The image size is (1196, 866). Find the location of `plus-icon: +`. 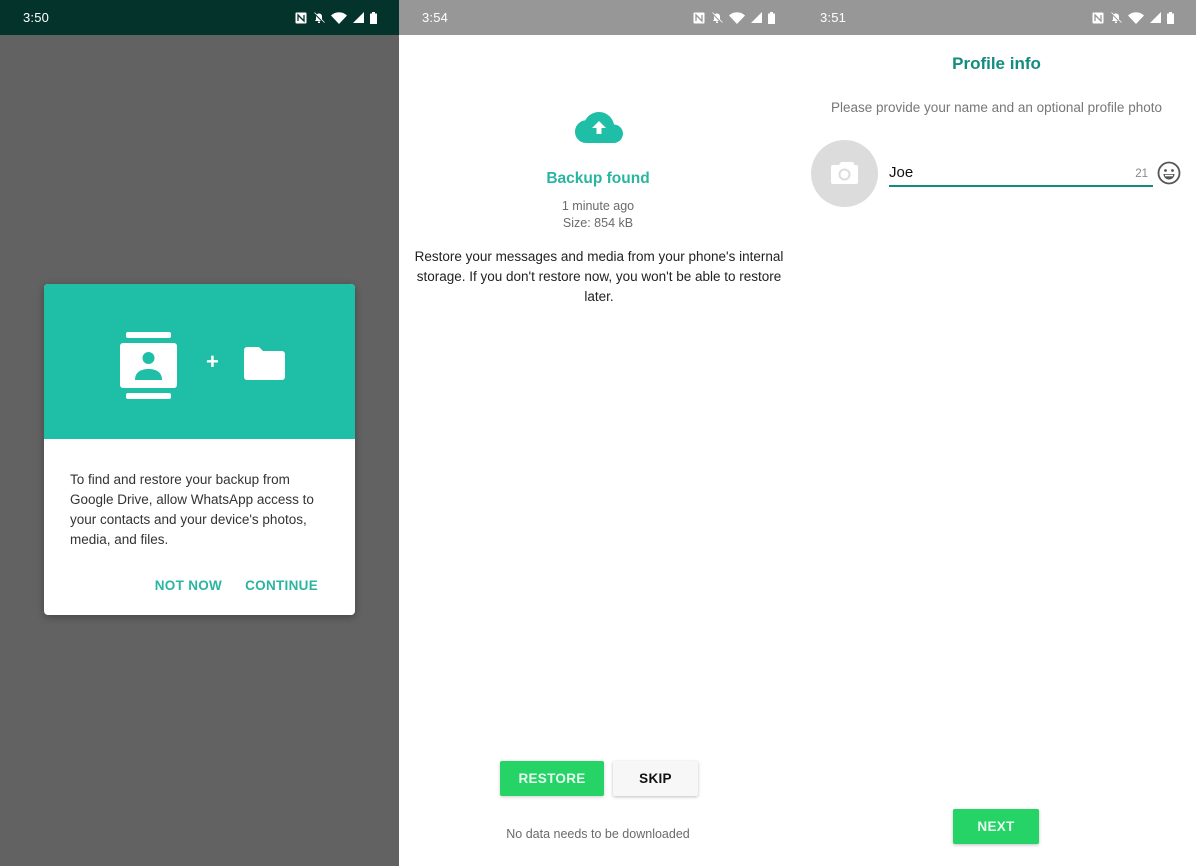

plus-icon: + is located at coordinates (212, 361).